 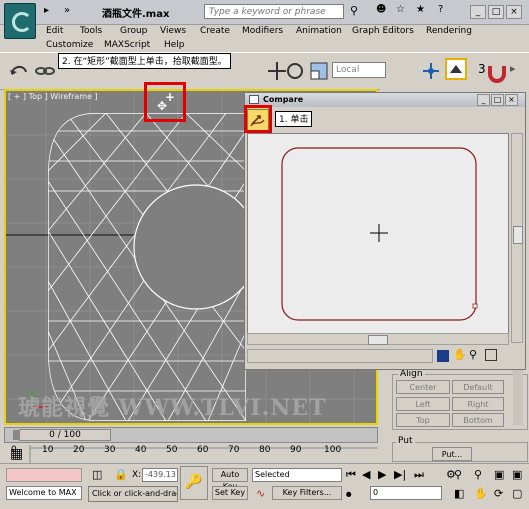 I want to click on menu-tools: Tools, so click(x=91, y=31).